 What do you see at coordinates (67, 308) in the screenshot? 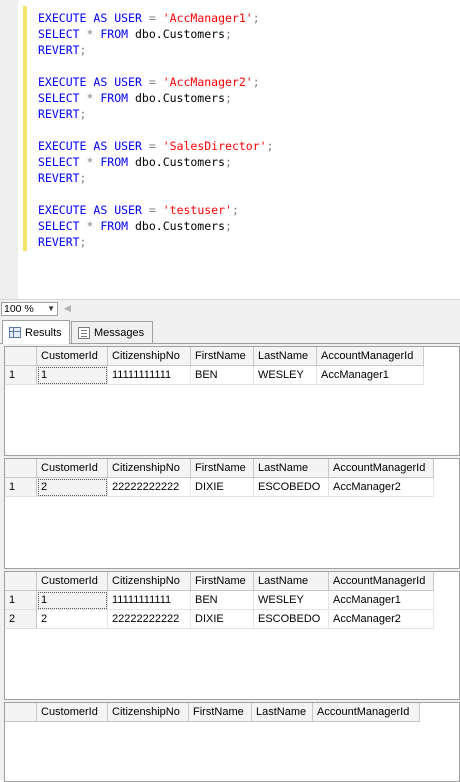
I see `scroll-left-arrow-icon: ◀` at bounding box center [67, 308].